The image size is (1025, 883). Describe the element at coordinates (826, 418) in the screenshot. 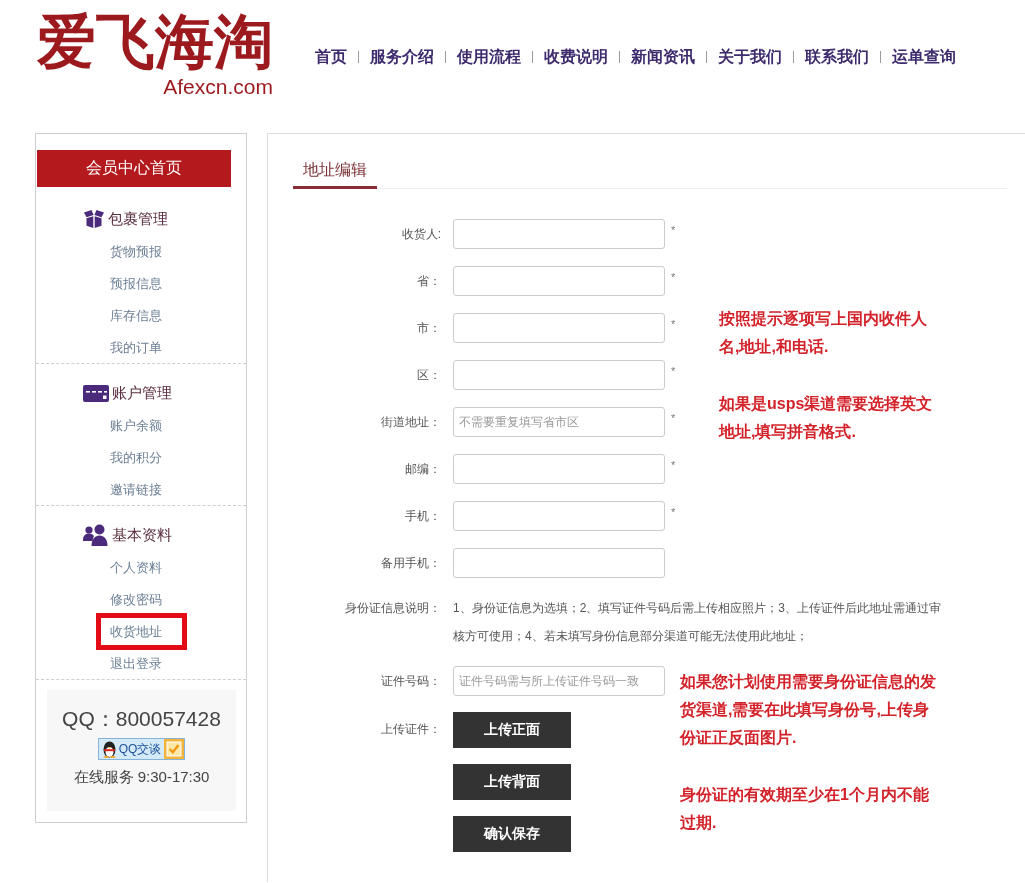

I see `annotation-text: 如果是usps渠道需要选择英文 地址,填写拼音格式.` at that location.